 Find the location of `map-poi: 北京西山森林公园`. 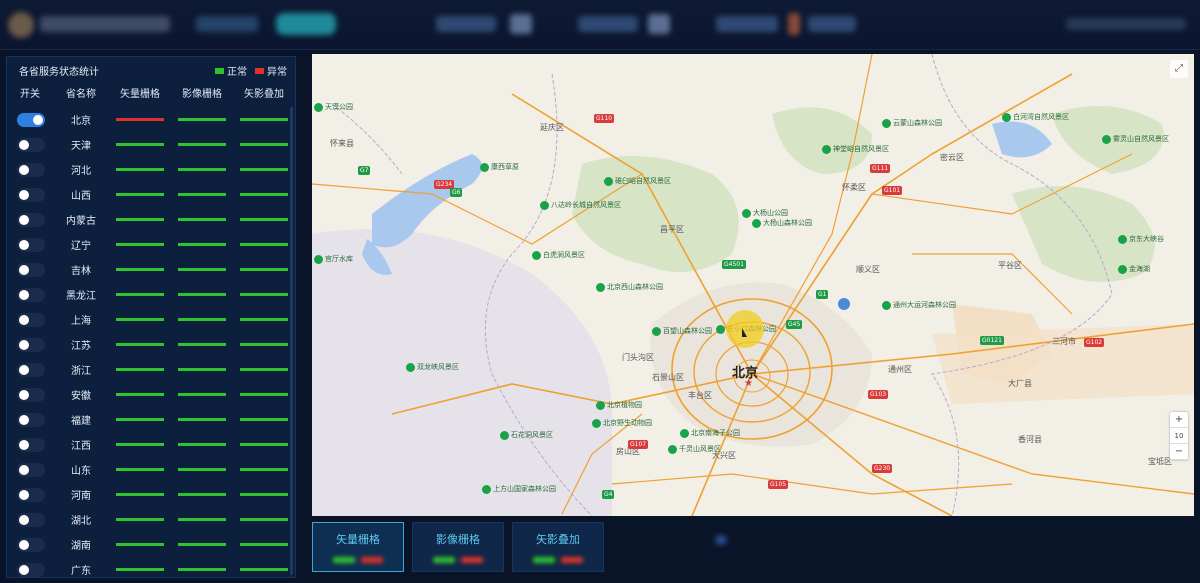

map-poi: 北京西山森林公园 is located at coordinates (629, 287).